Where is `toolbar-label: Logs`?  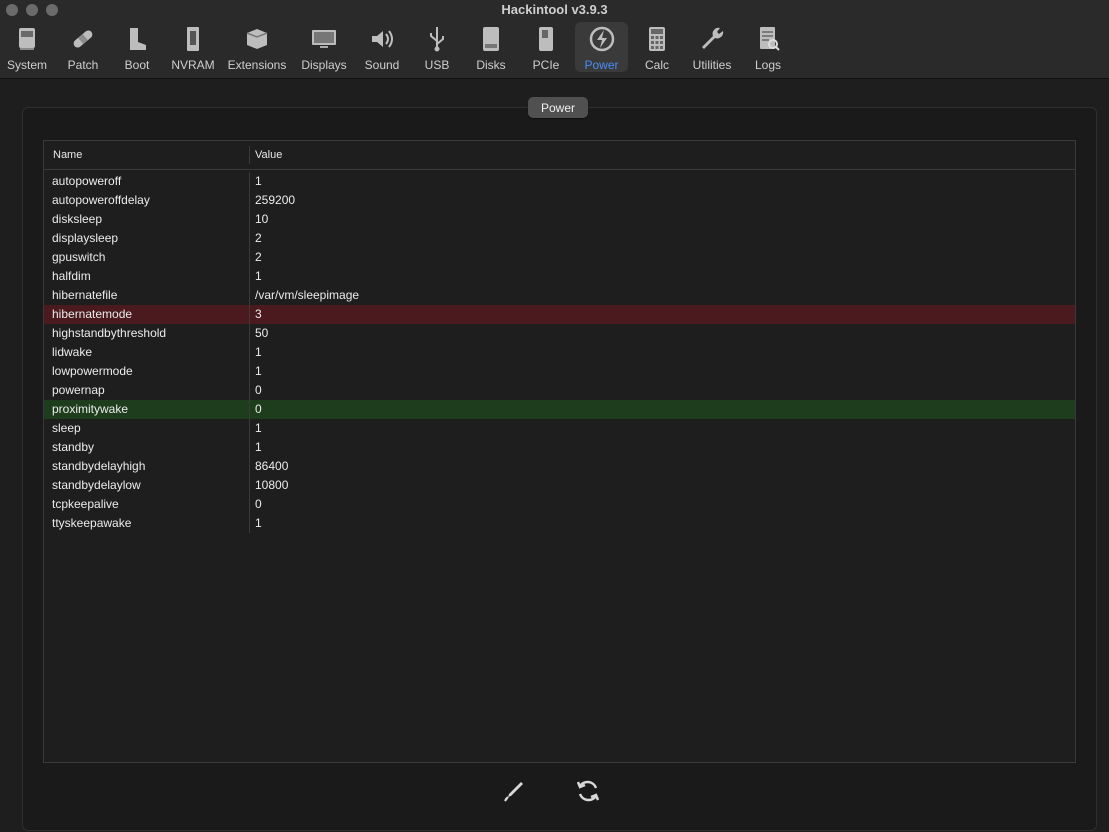
toolbar-label: Logs is located at coordinates (768, 65).